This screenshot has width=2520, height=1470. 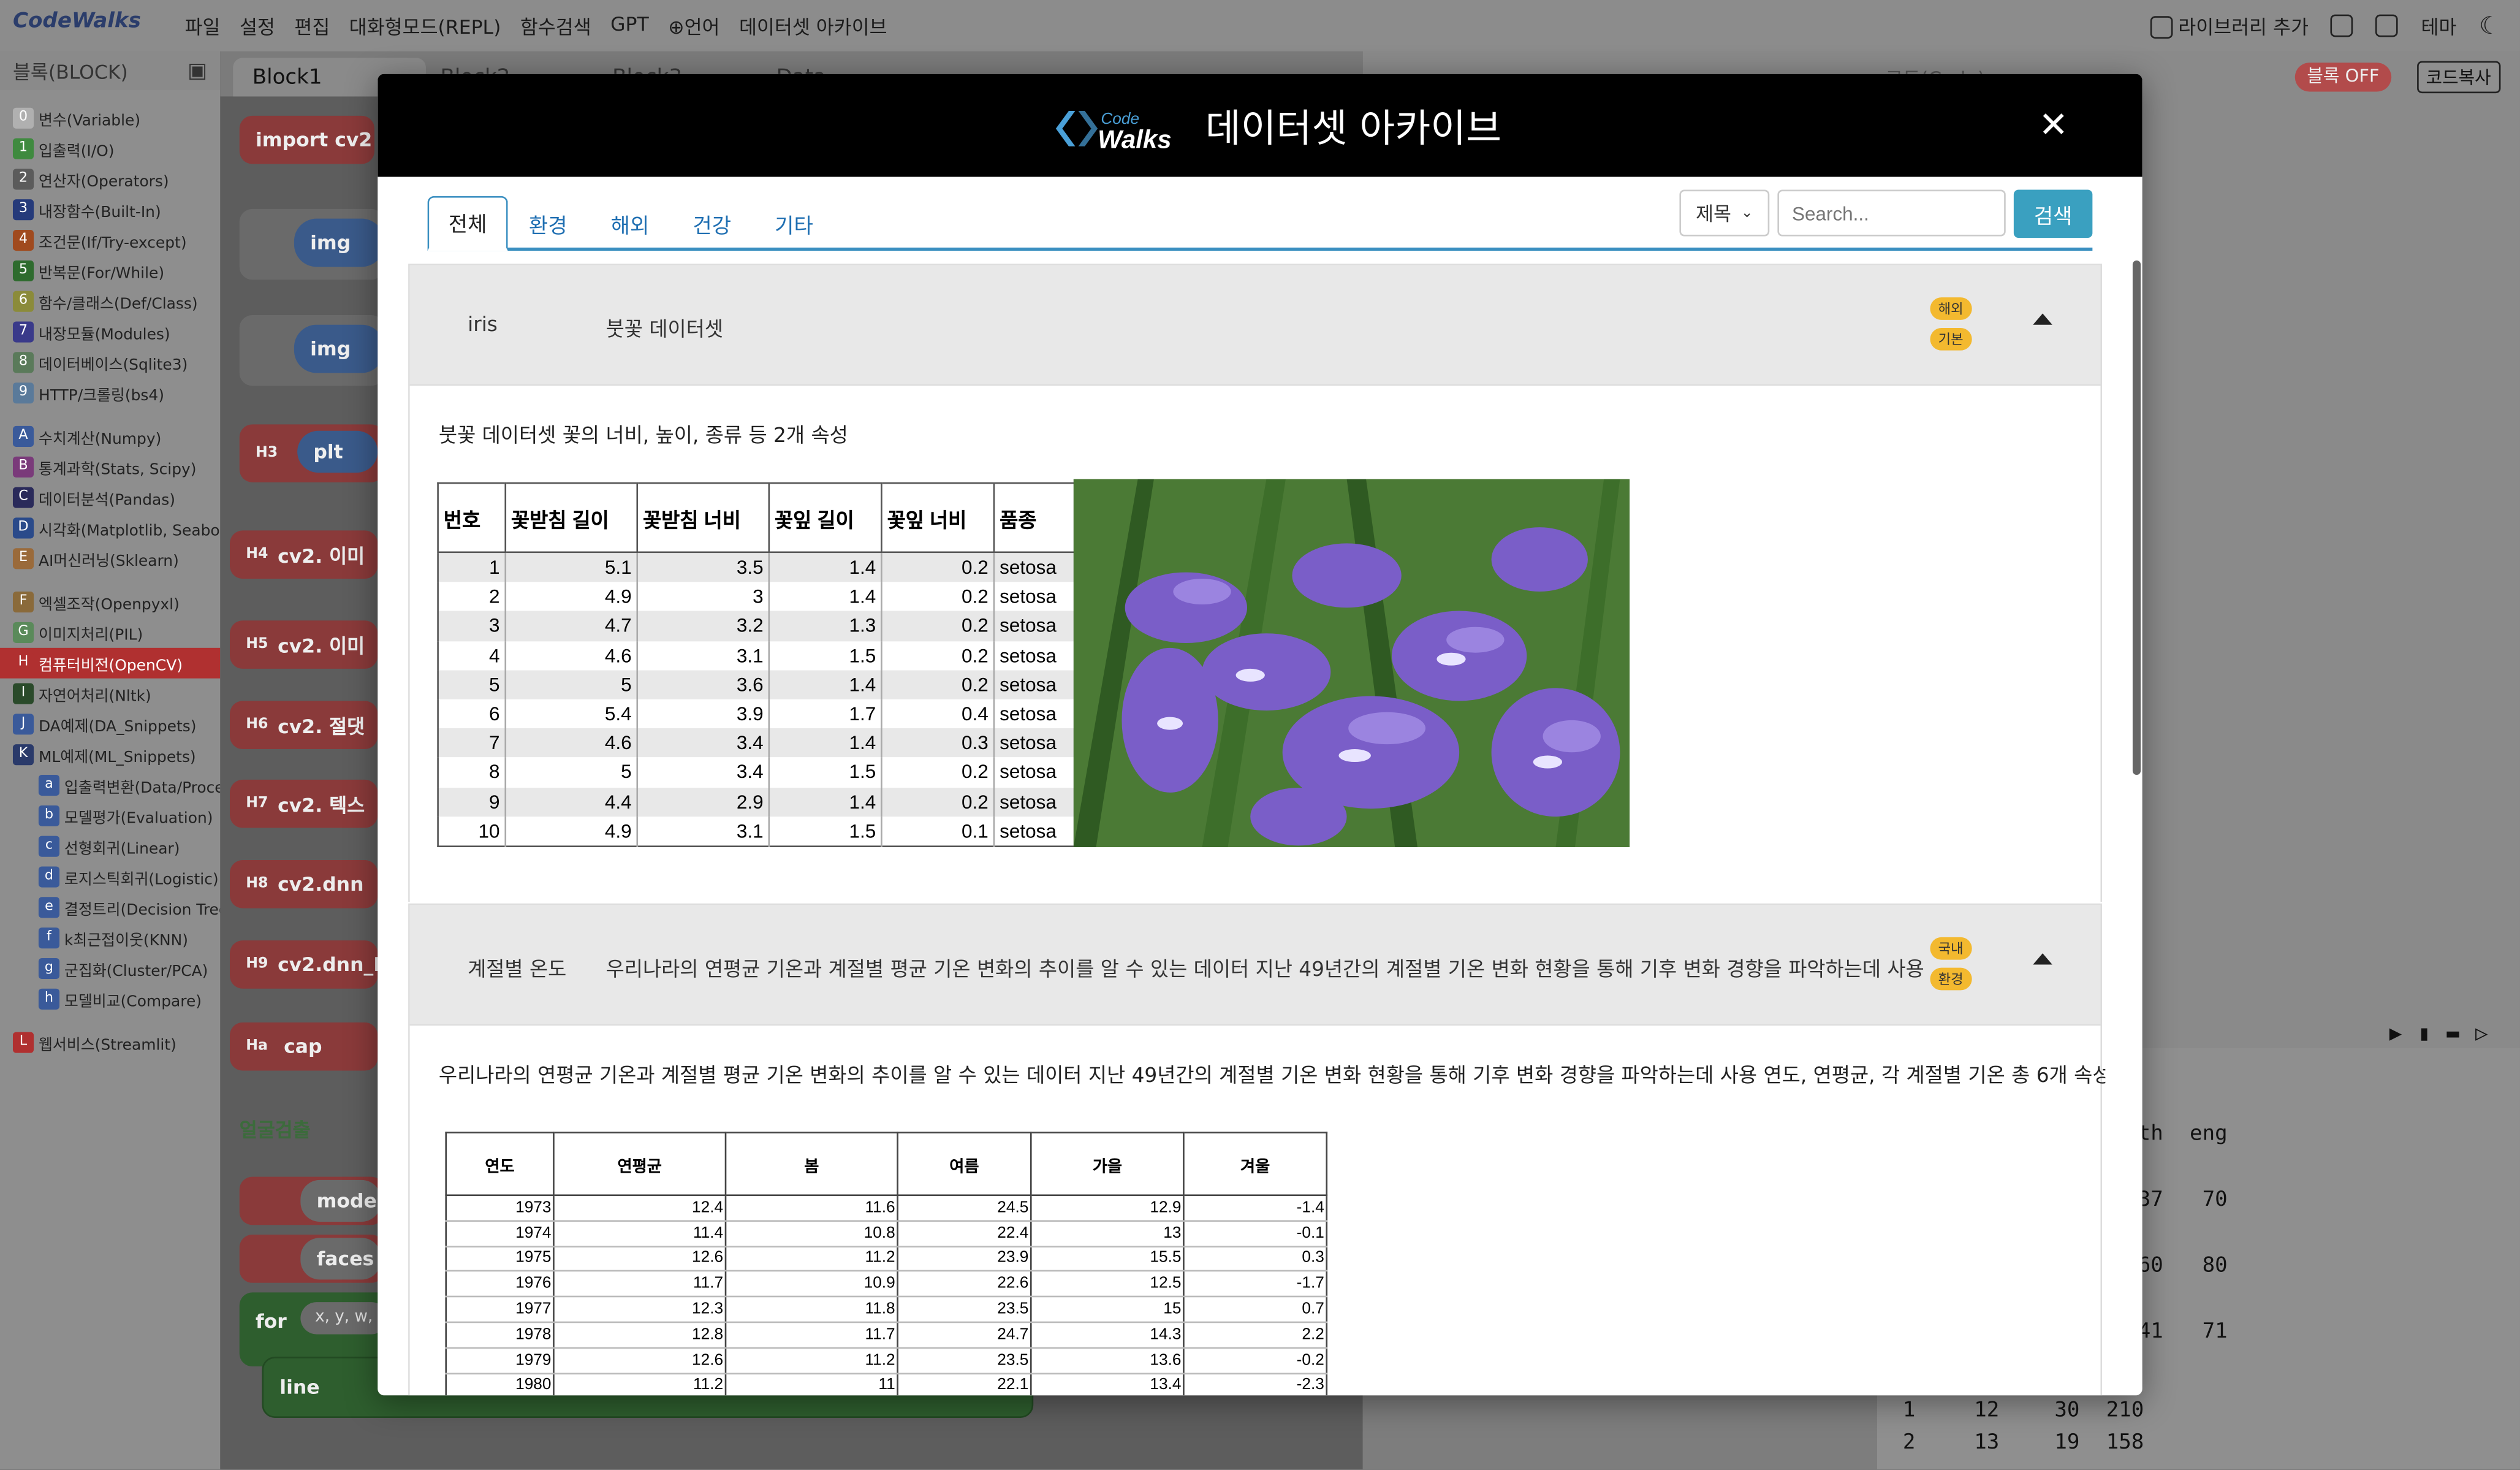 What do you see at coordinates (342, 1200) in the screenshot?
I see `block-var-model: model` at bounding box center [342, 1200].